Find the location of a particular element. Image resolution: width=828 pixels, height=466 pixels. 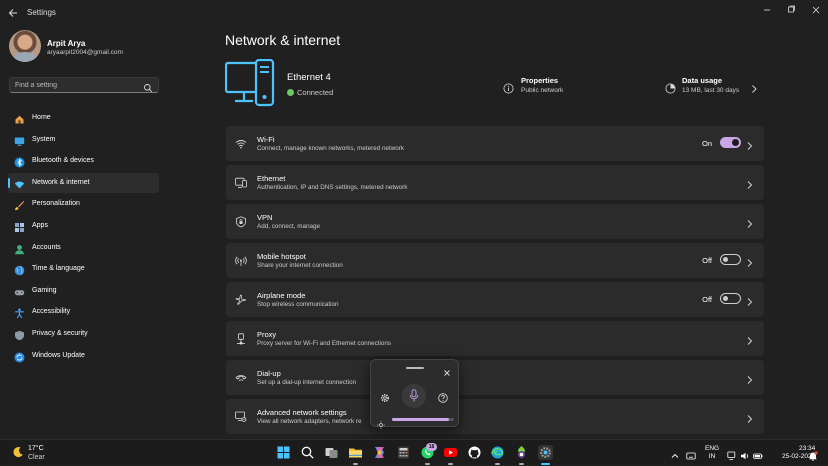

hotspot-toggle is located at coordinates (730, 259).